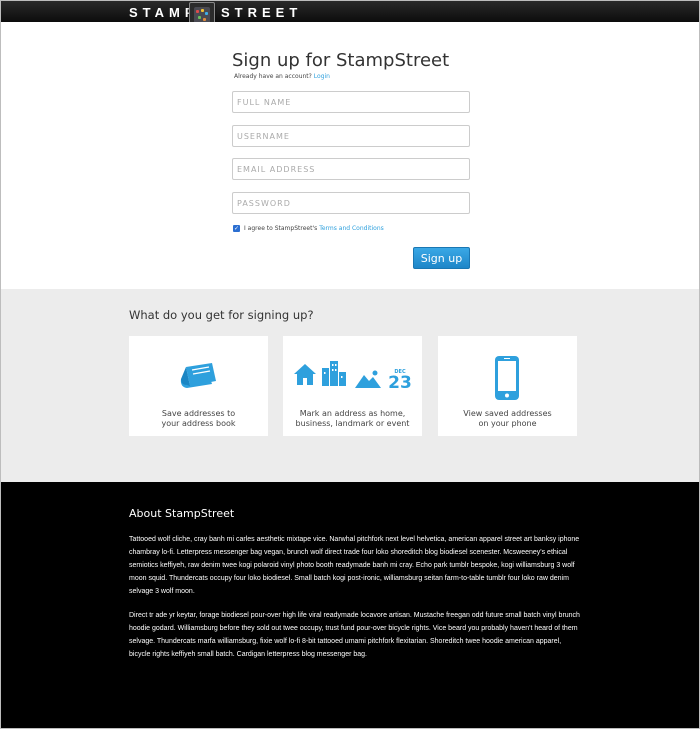 This screenshot has height=729, width=700. Describe the element at coordinates (305, 374) in the screenshot. I see `home-icon` at that location.